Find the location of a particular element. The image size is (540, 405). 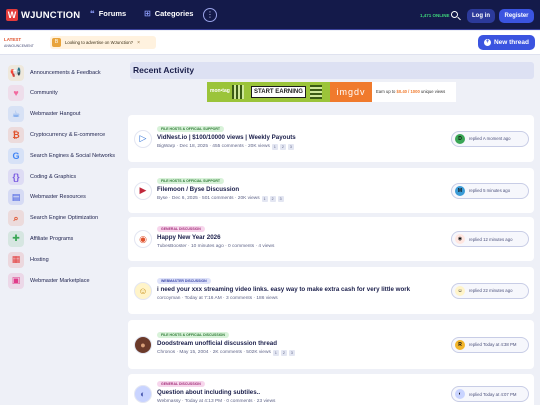

announcement-ticker: B Looking to advertise on WJunction? × is located at coordinates (103, 42).